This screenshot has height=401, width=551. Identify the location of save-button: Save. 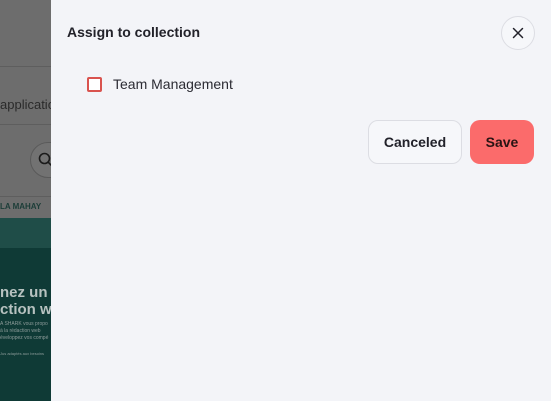
(502, 142).